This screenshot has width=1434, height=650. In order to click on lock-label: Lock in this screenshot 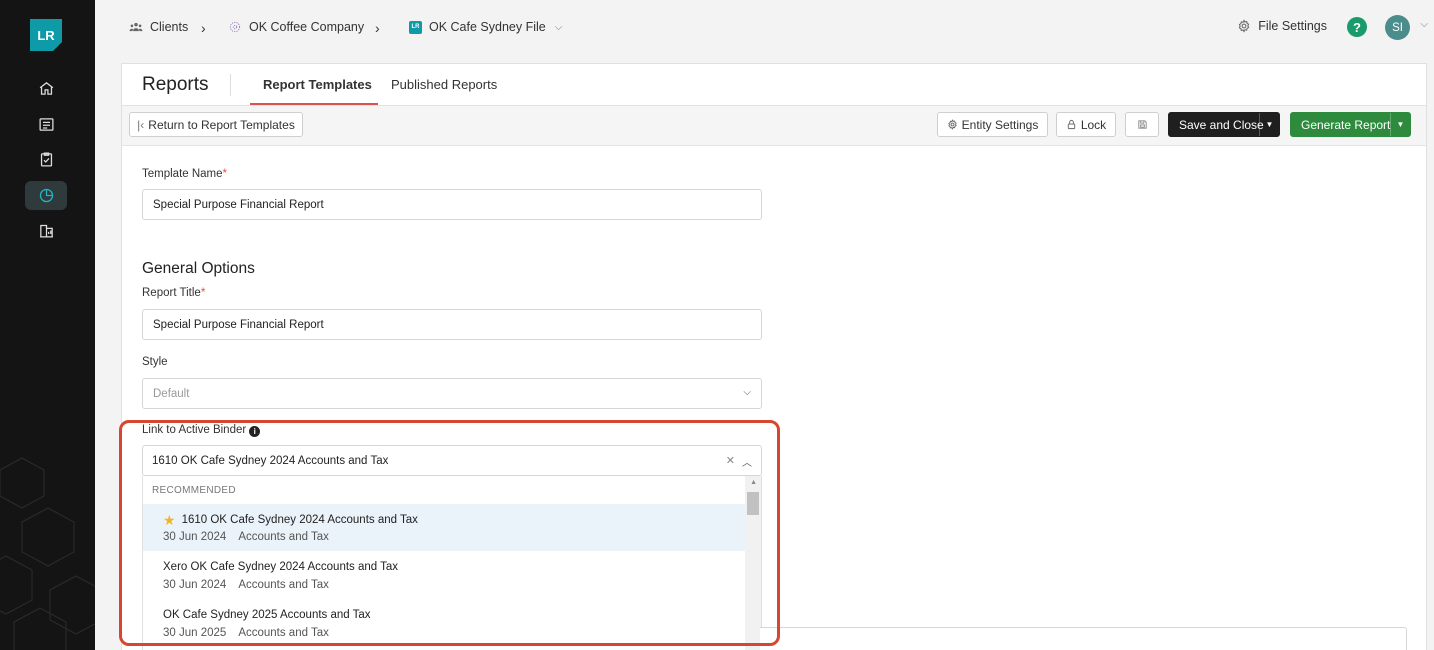, I will do `click(1093, 124)`.